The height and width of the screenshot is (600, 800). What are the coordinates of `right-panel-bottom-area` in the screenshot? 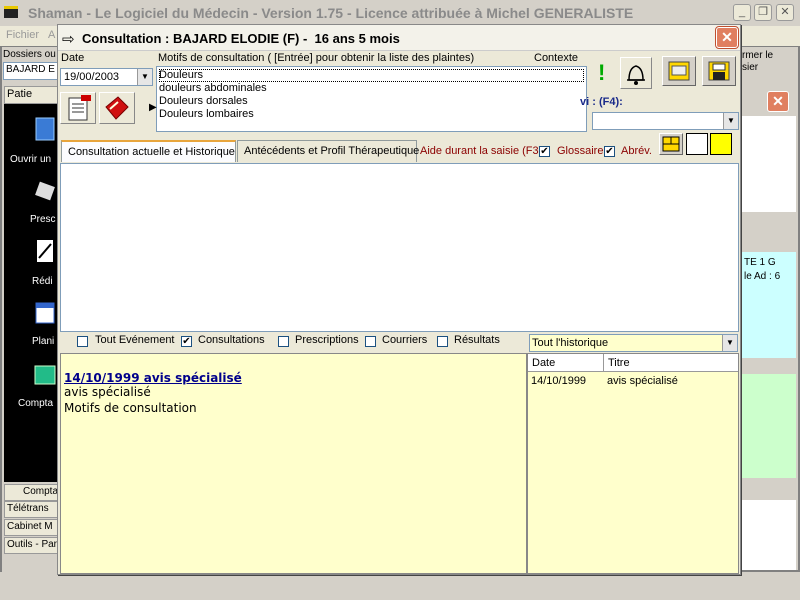 It's located at (768, 535).